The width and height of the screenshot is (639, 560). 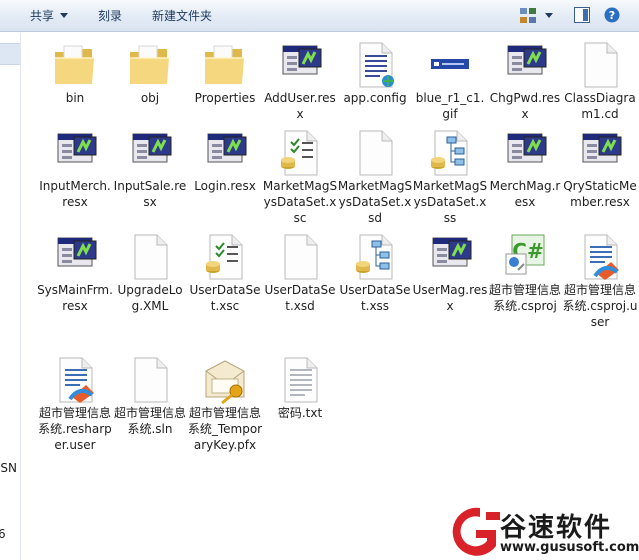 What do you see at coordinates (450, 202) in the screenshot?
I see `file-name-label: MarketMagSysDataSet.xss` at bounding box center [450, 202].